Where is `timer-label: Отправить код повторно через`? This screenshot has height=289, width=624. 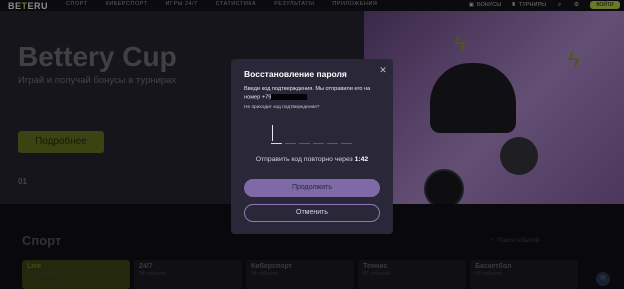 timer-label: Отправить код повторно через is located at coordinates (304, 159).